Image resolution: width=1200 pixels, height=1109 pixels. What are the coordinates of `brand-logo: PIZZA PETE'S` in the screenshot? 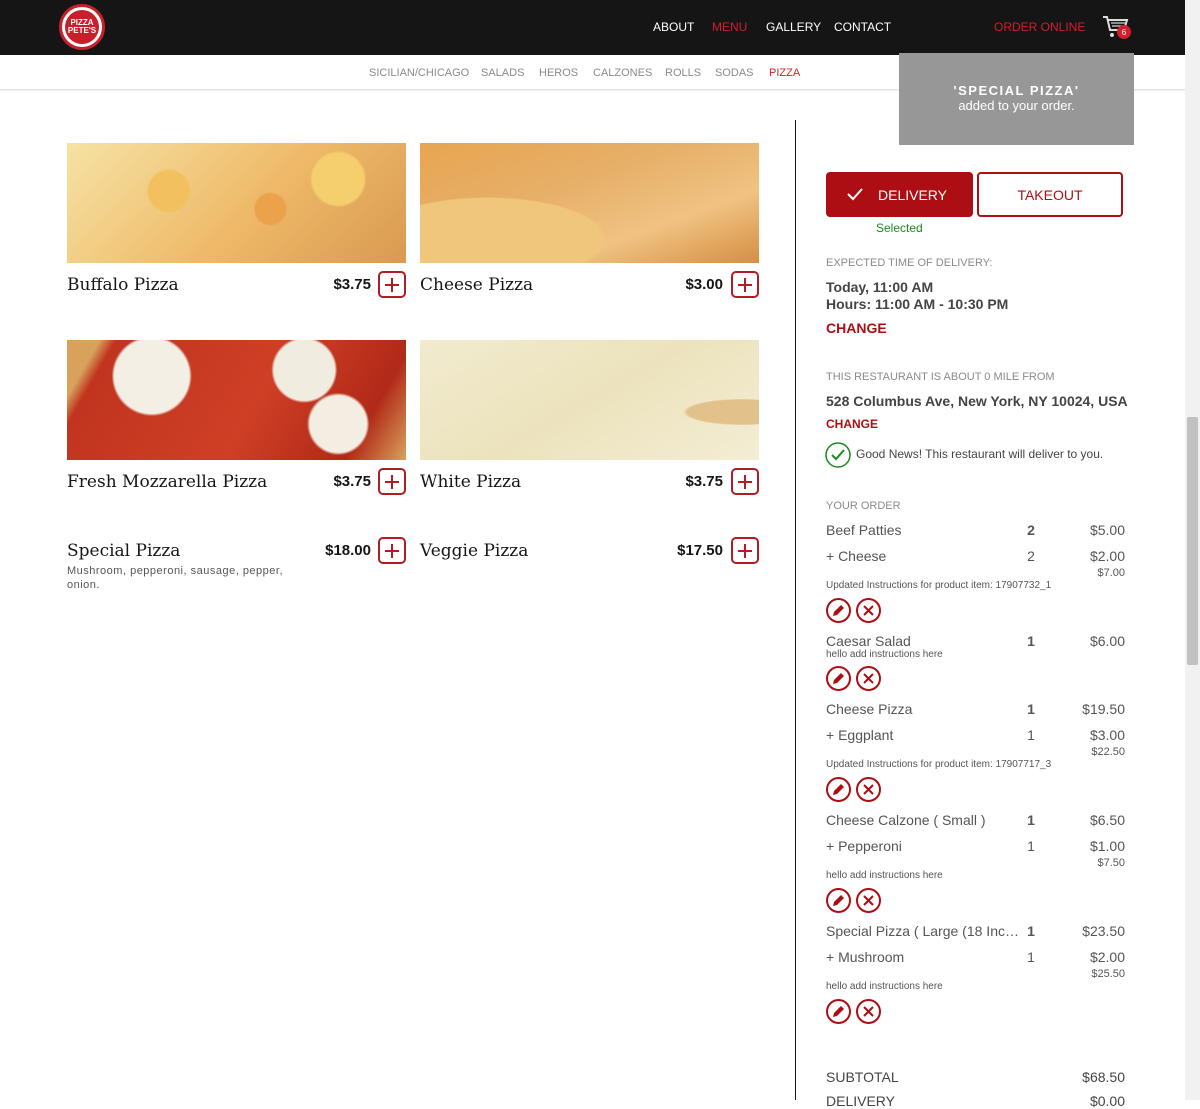 It's located at (82, 27).